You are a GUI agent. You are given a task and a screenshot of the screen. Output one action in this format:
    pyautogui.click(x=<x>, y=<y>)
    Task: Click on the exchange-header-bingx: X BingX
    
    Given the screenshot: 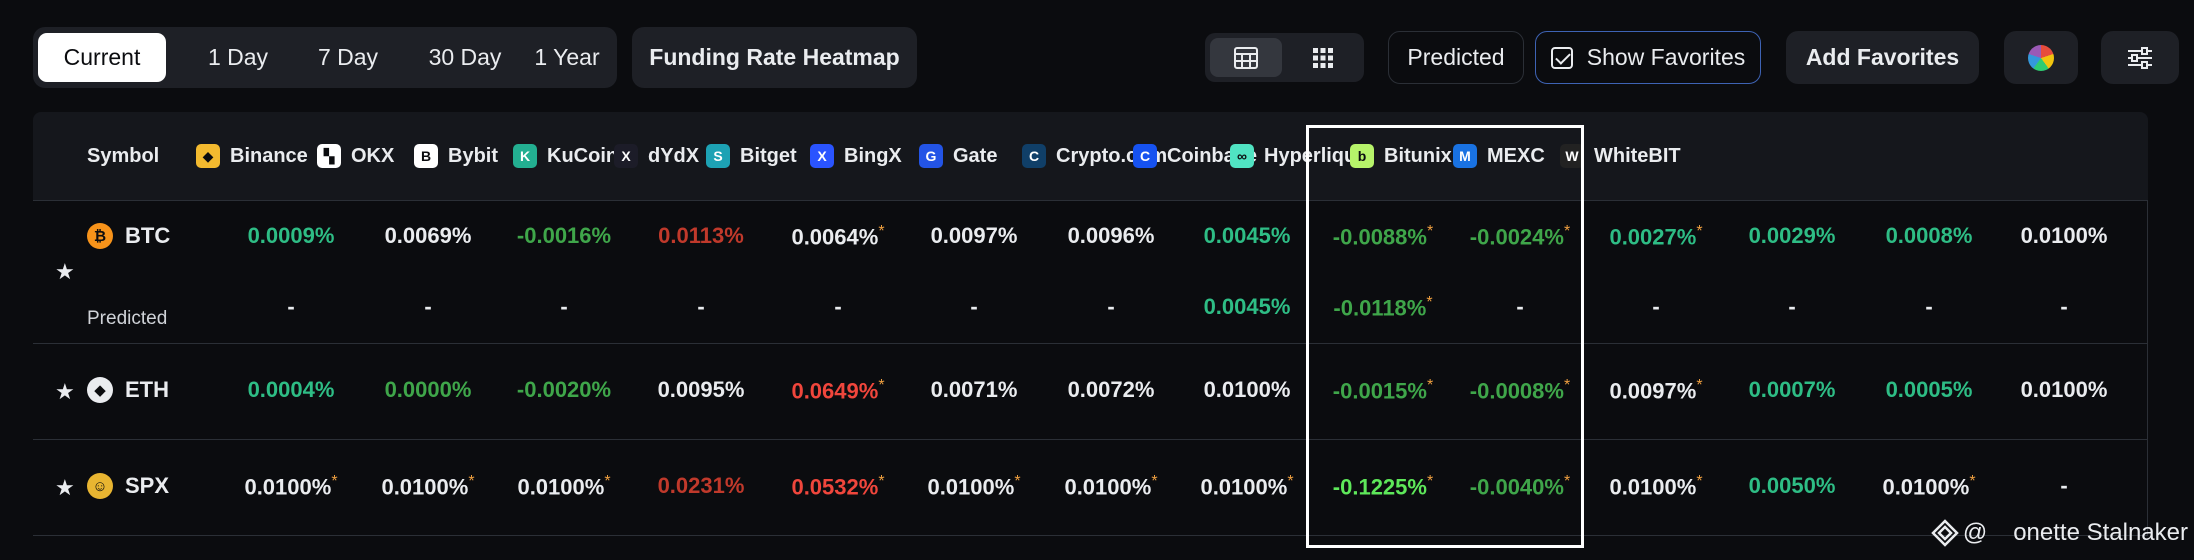 What is the action you would take?
    pyautogui.click(x=856, y=156)
    